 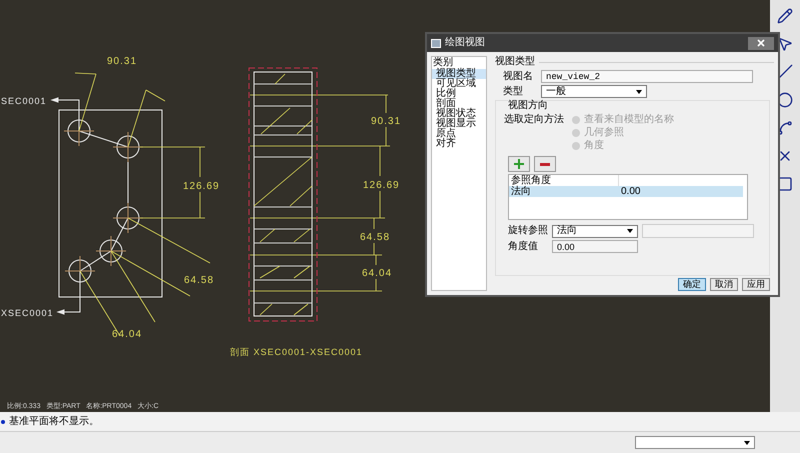 I want to click on field-label: 视图名, so click(x=518, y=76).